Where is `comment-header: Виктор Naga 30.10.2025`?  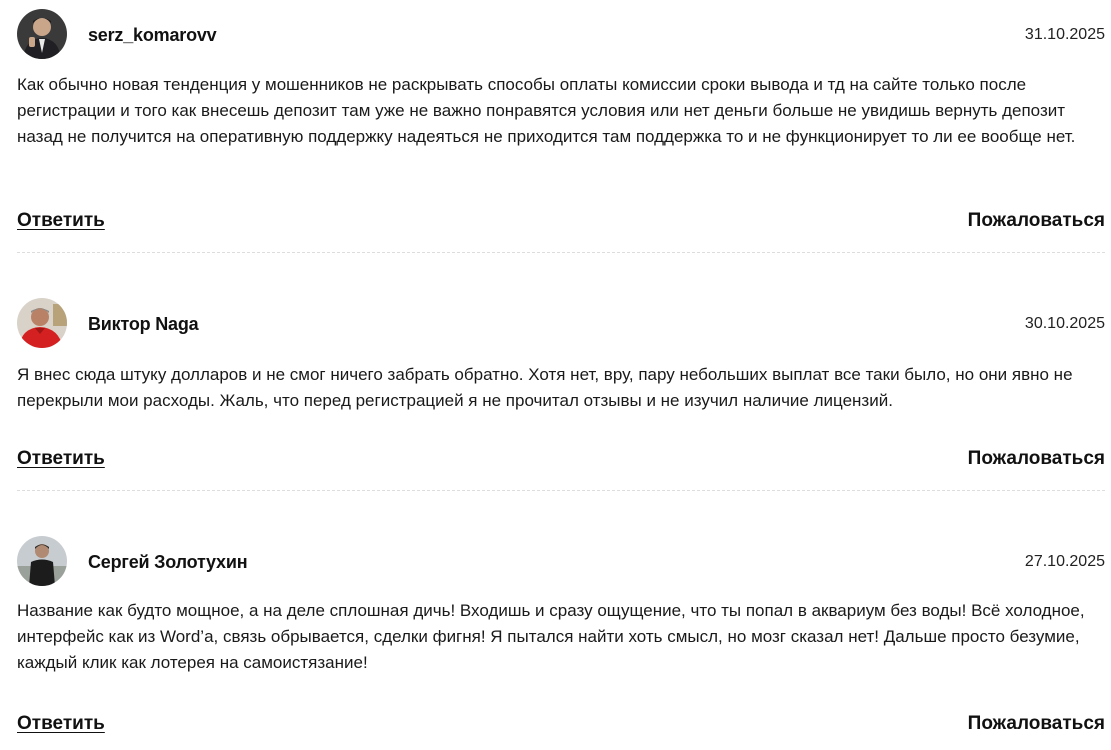
comment-header: Виктор Naga 30.10.2025 is located at coordinates (561, 323).